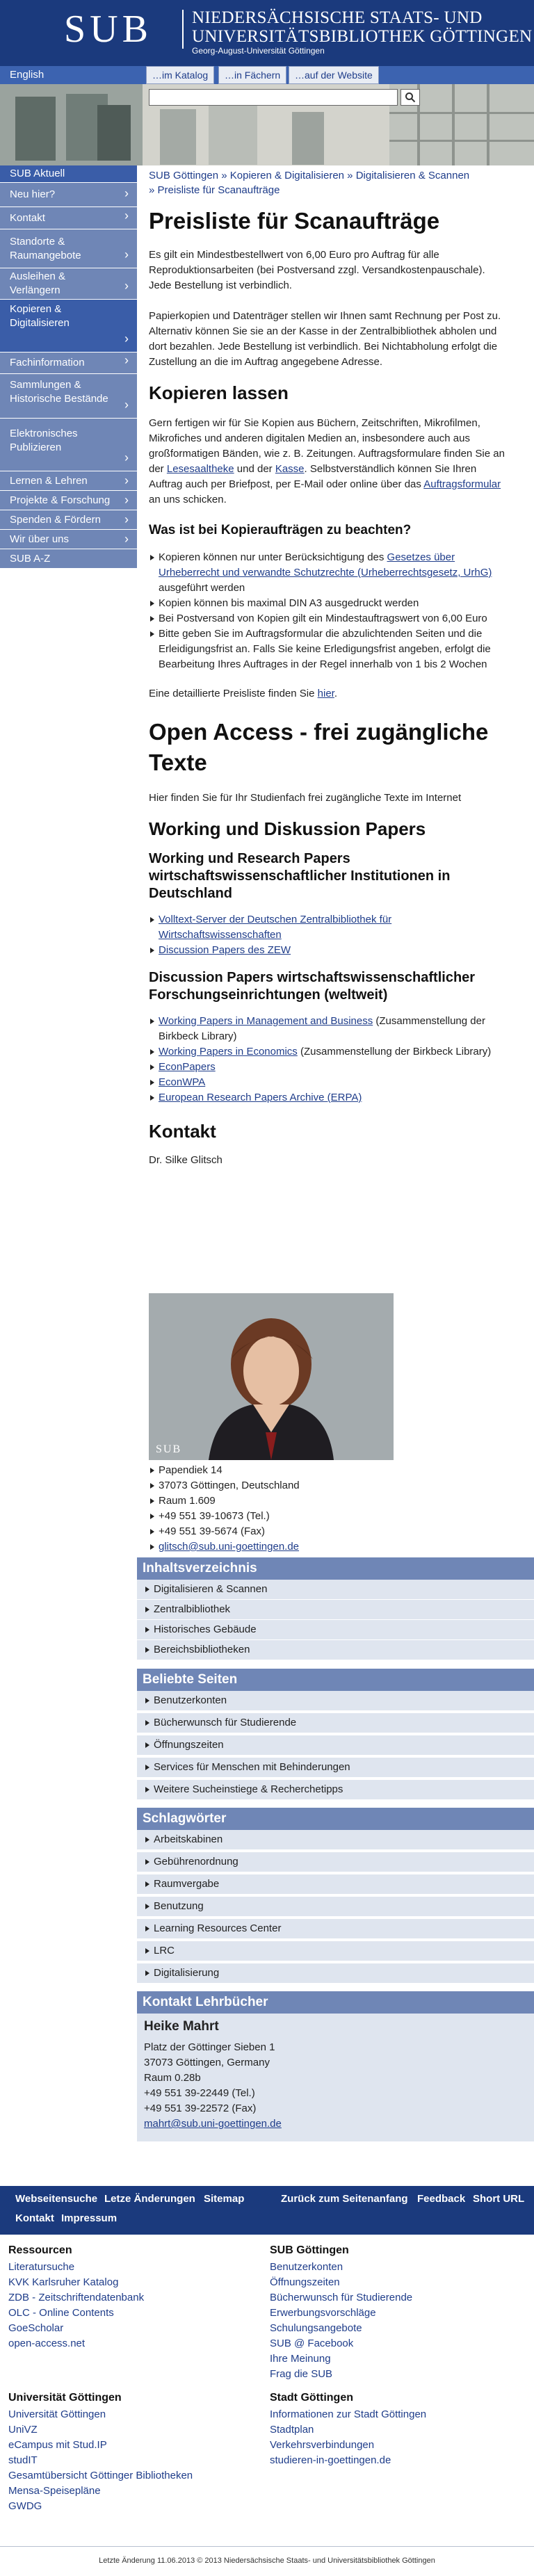  Describe the element at coordinates (412, 175) in the screenshot. I see `breadcrumb-link: Digitalisieren & Scannen` at that location.